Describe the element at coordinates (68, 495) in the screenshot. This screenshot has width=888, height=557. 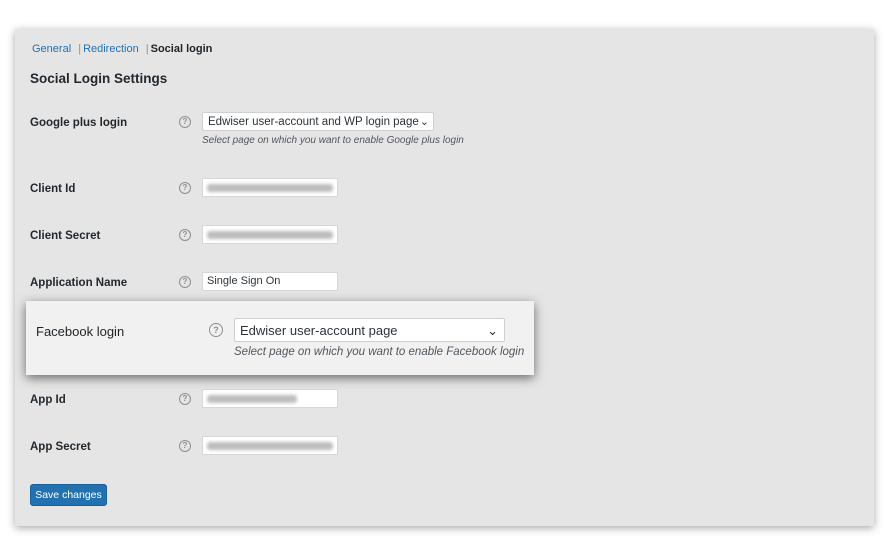
I see `save-changes-button: Save changes` at that location.